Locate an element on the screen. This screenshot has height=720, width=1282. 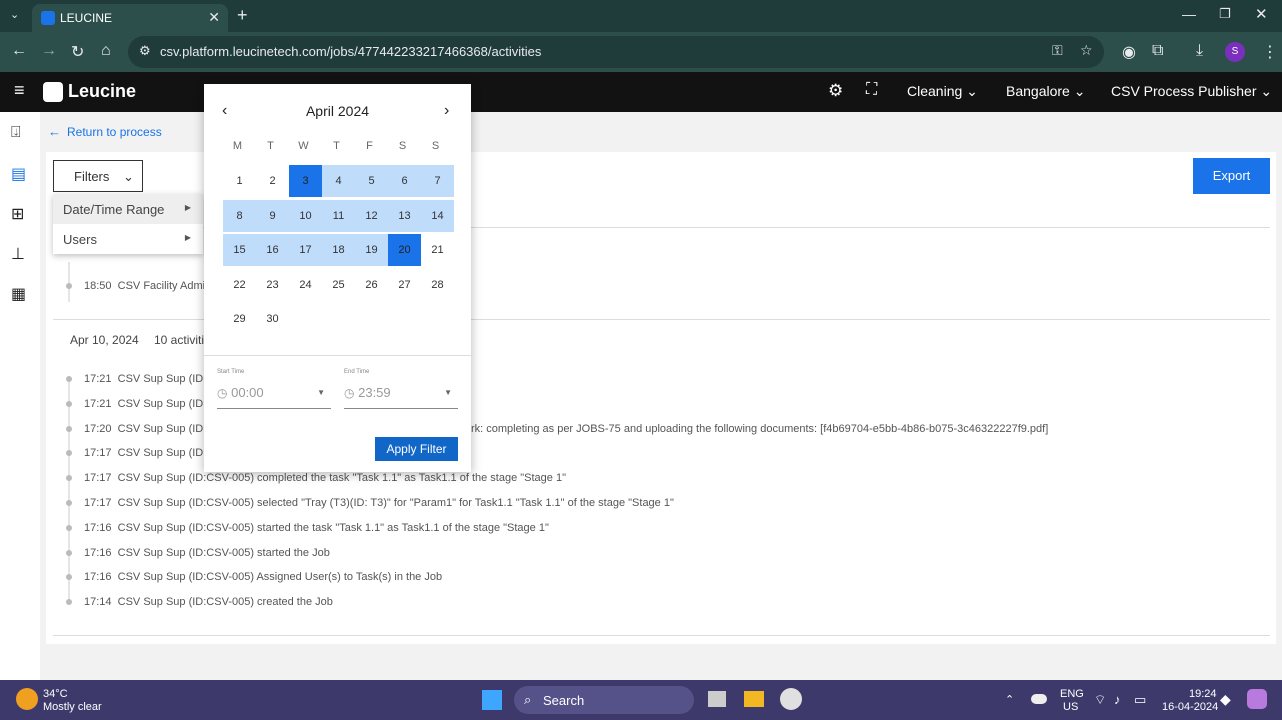
wifi-icon: ⌔ is located at coordinates (1100, 700).